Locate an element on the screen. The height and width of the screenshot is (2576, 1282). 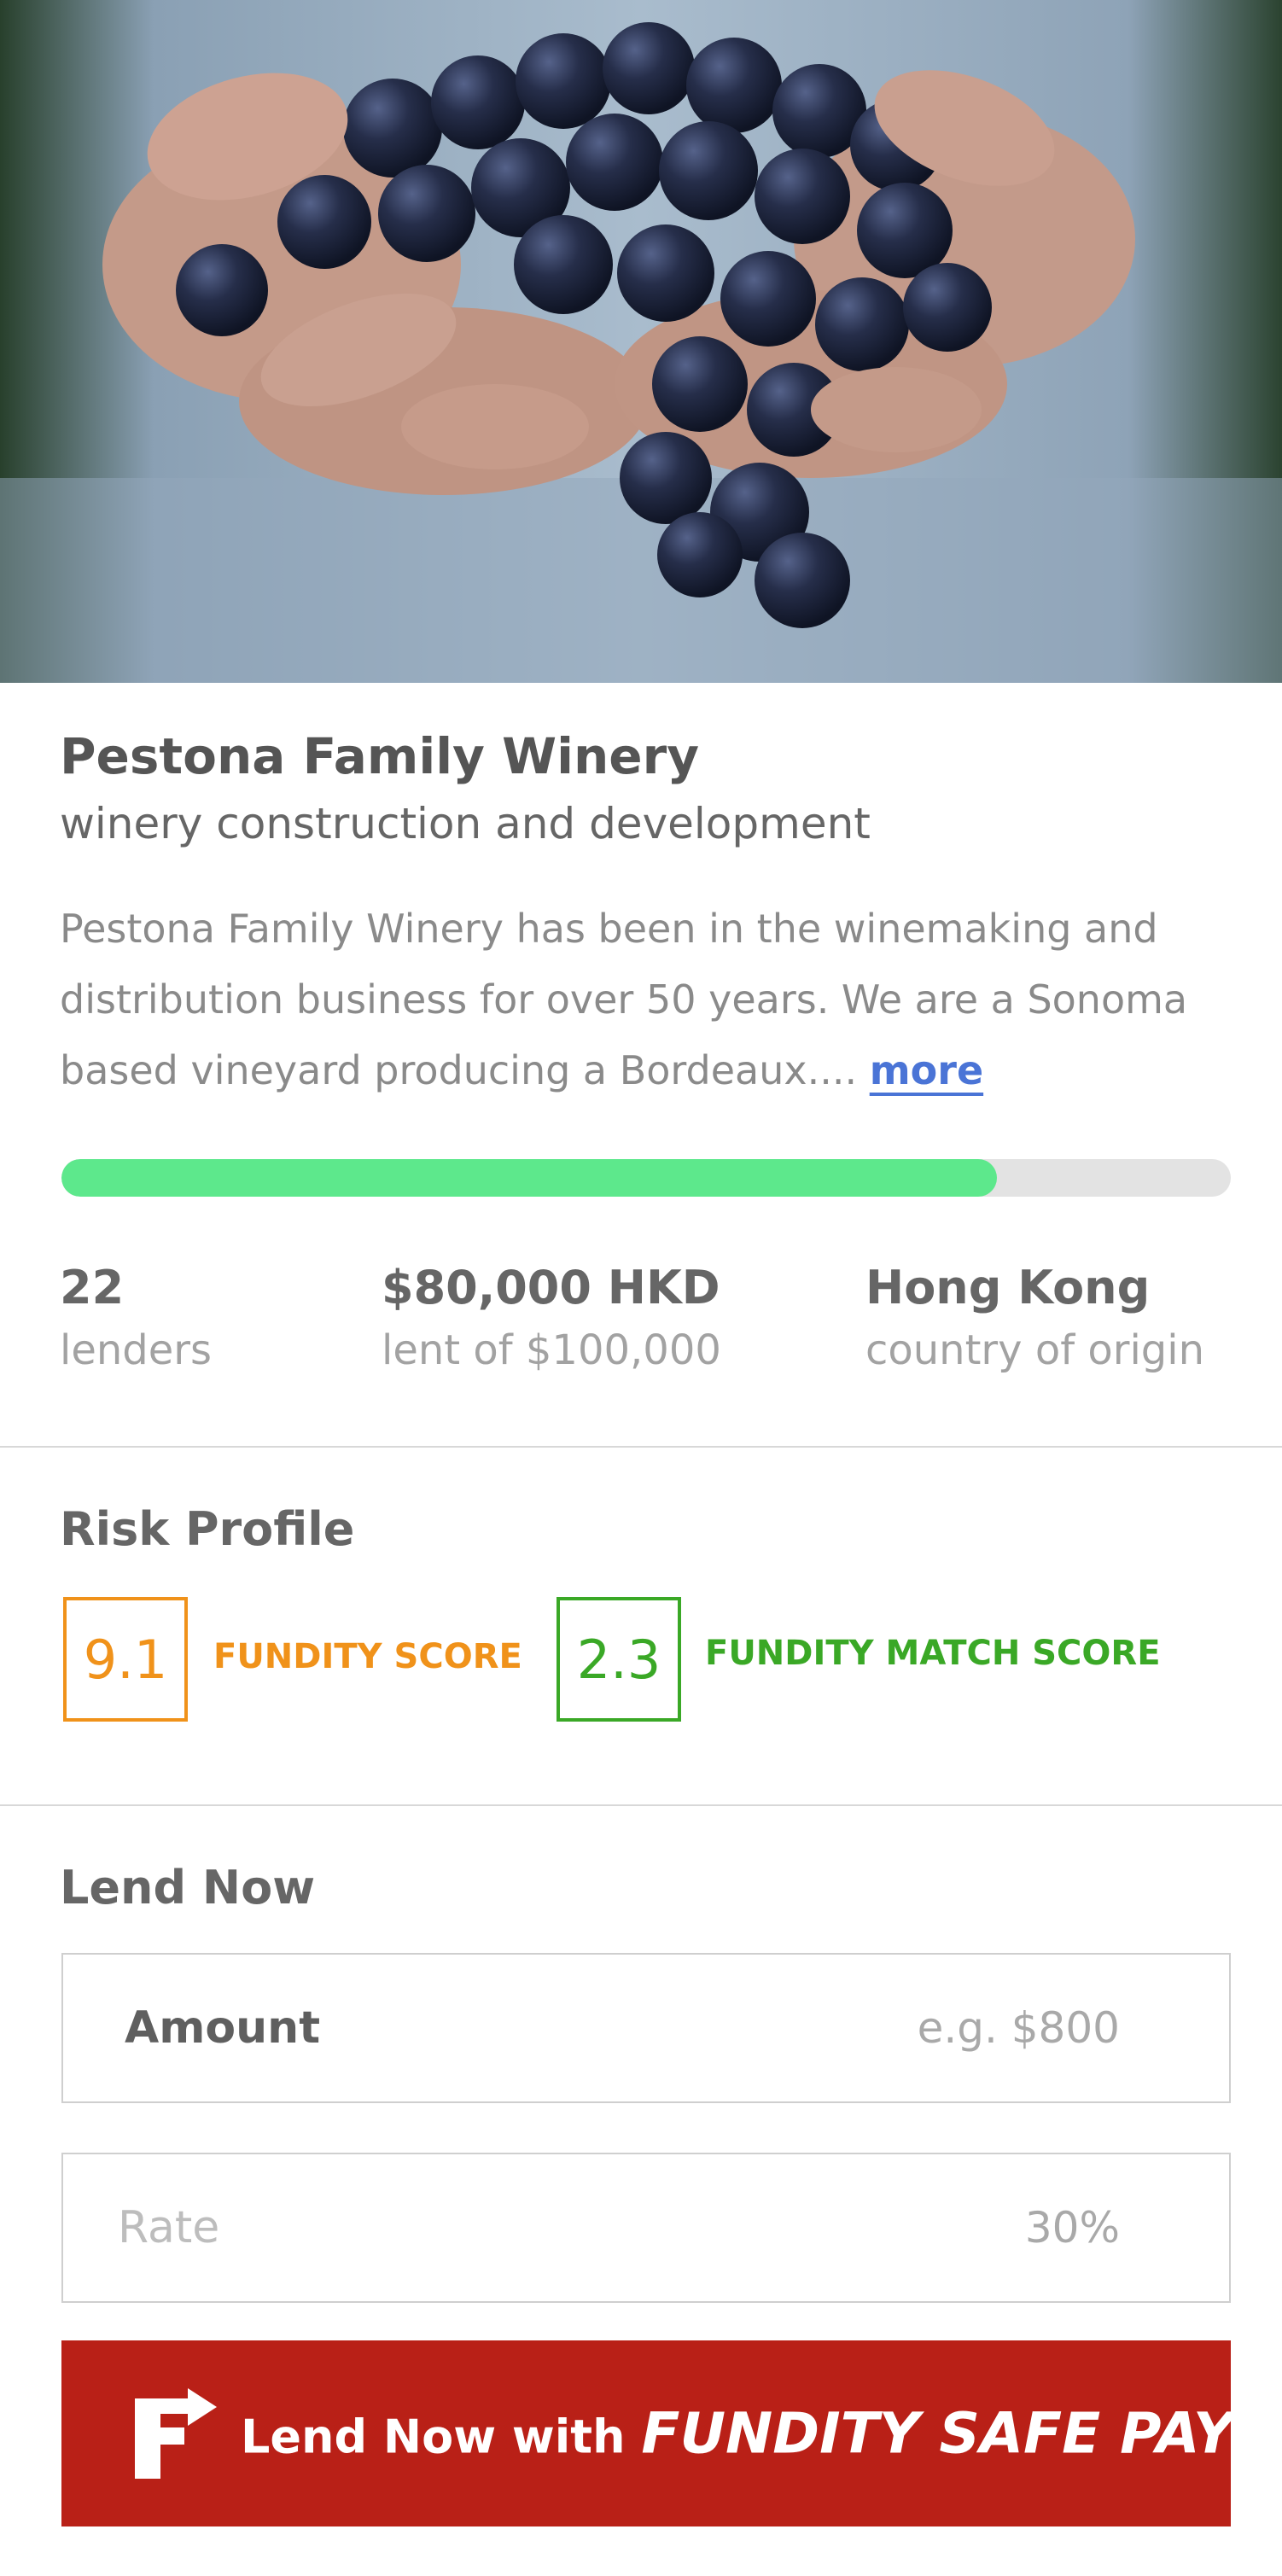
lend-now-safe-pay-button: Lend Now with FUNDITY SAFE PAY is located at coordinates (647, 2433).